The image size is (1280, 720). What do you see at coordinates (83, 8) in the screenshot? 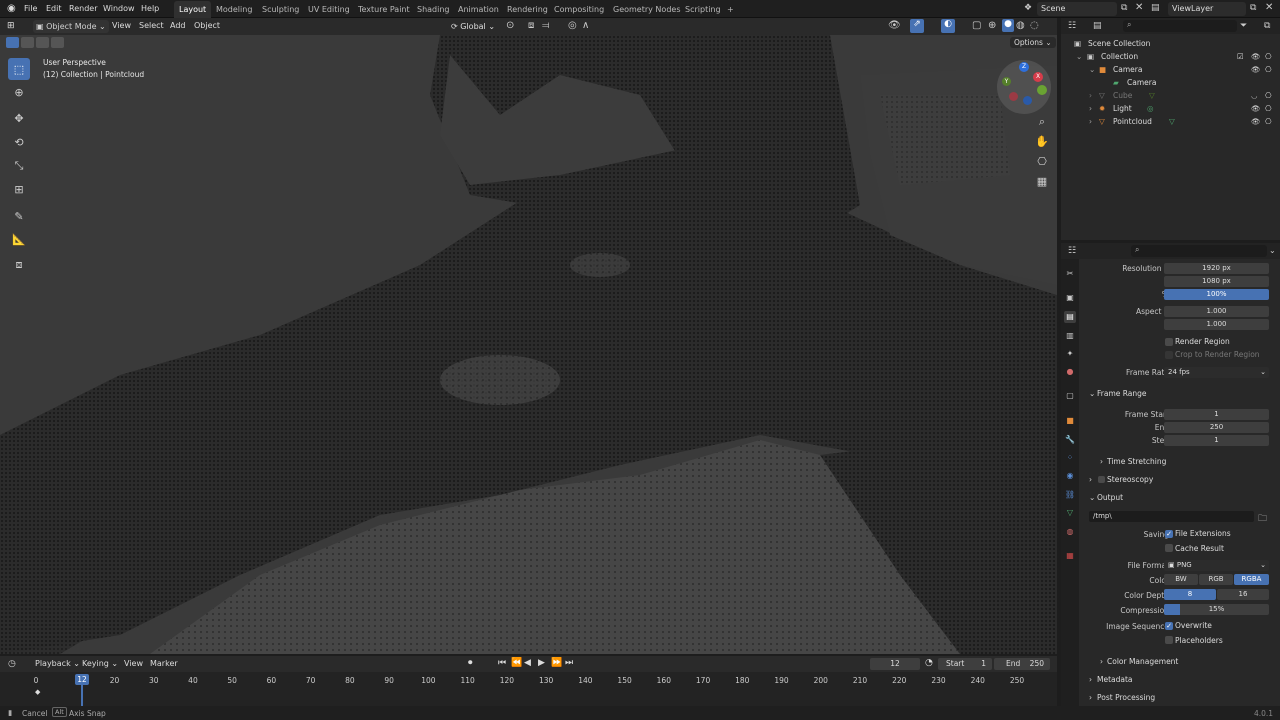
I see `menu-render: Render` at bounding box center [83, 8].